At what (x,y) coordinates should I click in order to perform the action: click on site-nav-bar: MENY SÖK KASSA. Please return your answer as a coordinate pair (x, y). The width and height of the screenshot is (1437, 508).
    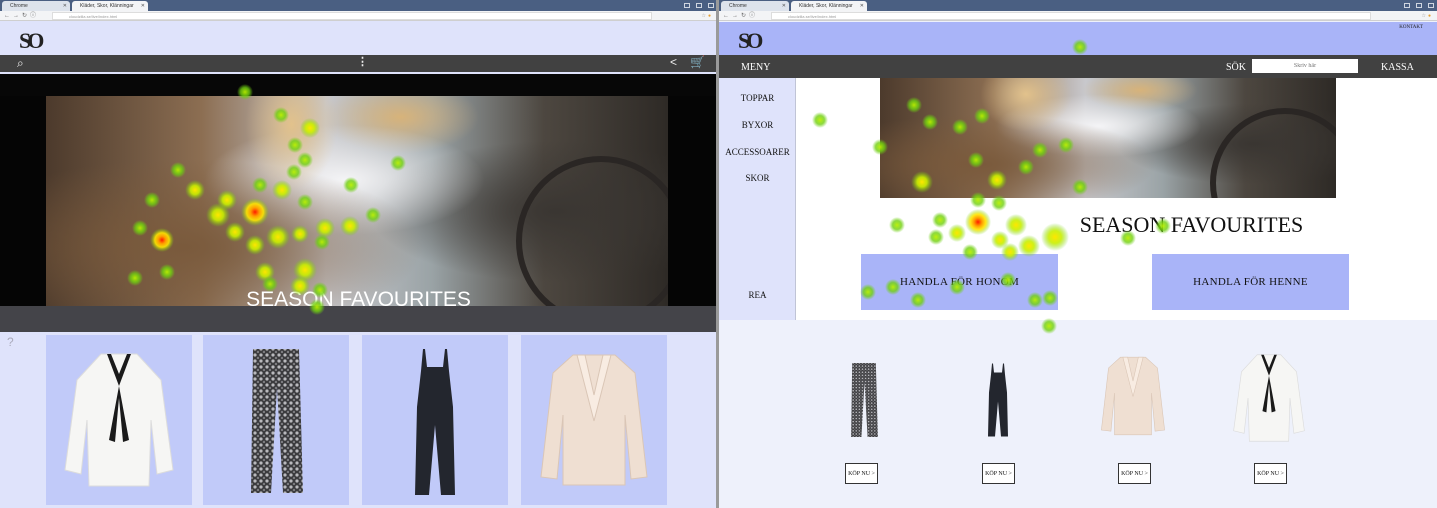
    Looking at the image, I should click on (1078, 66).